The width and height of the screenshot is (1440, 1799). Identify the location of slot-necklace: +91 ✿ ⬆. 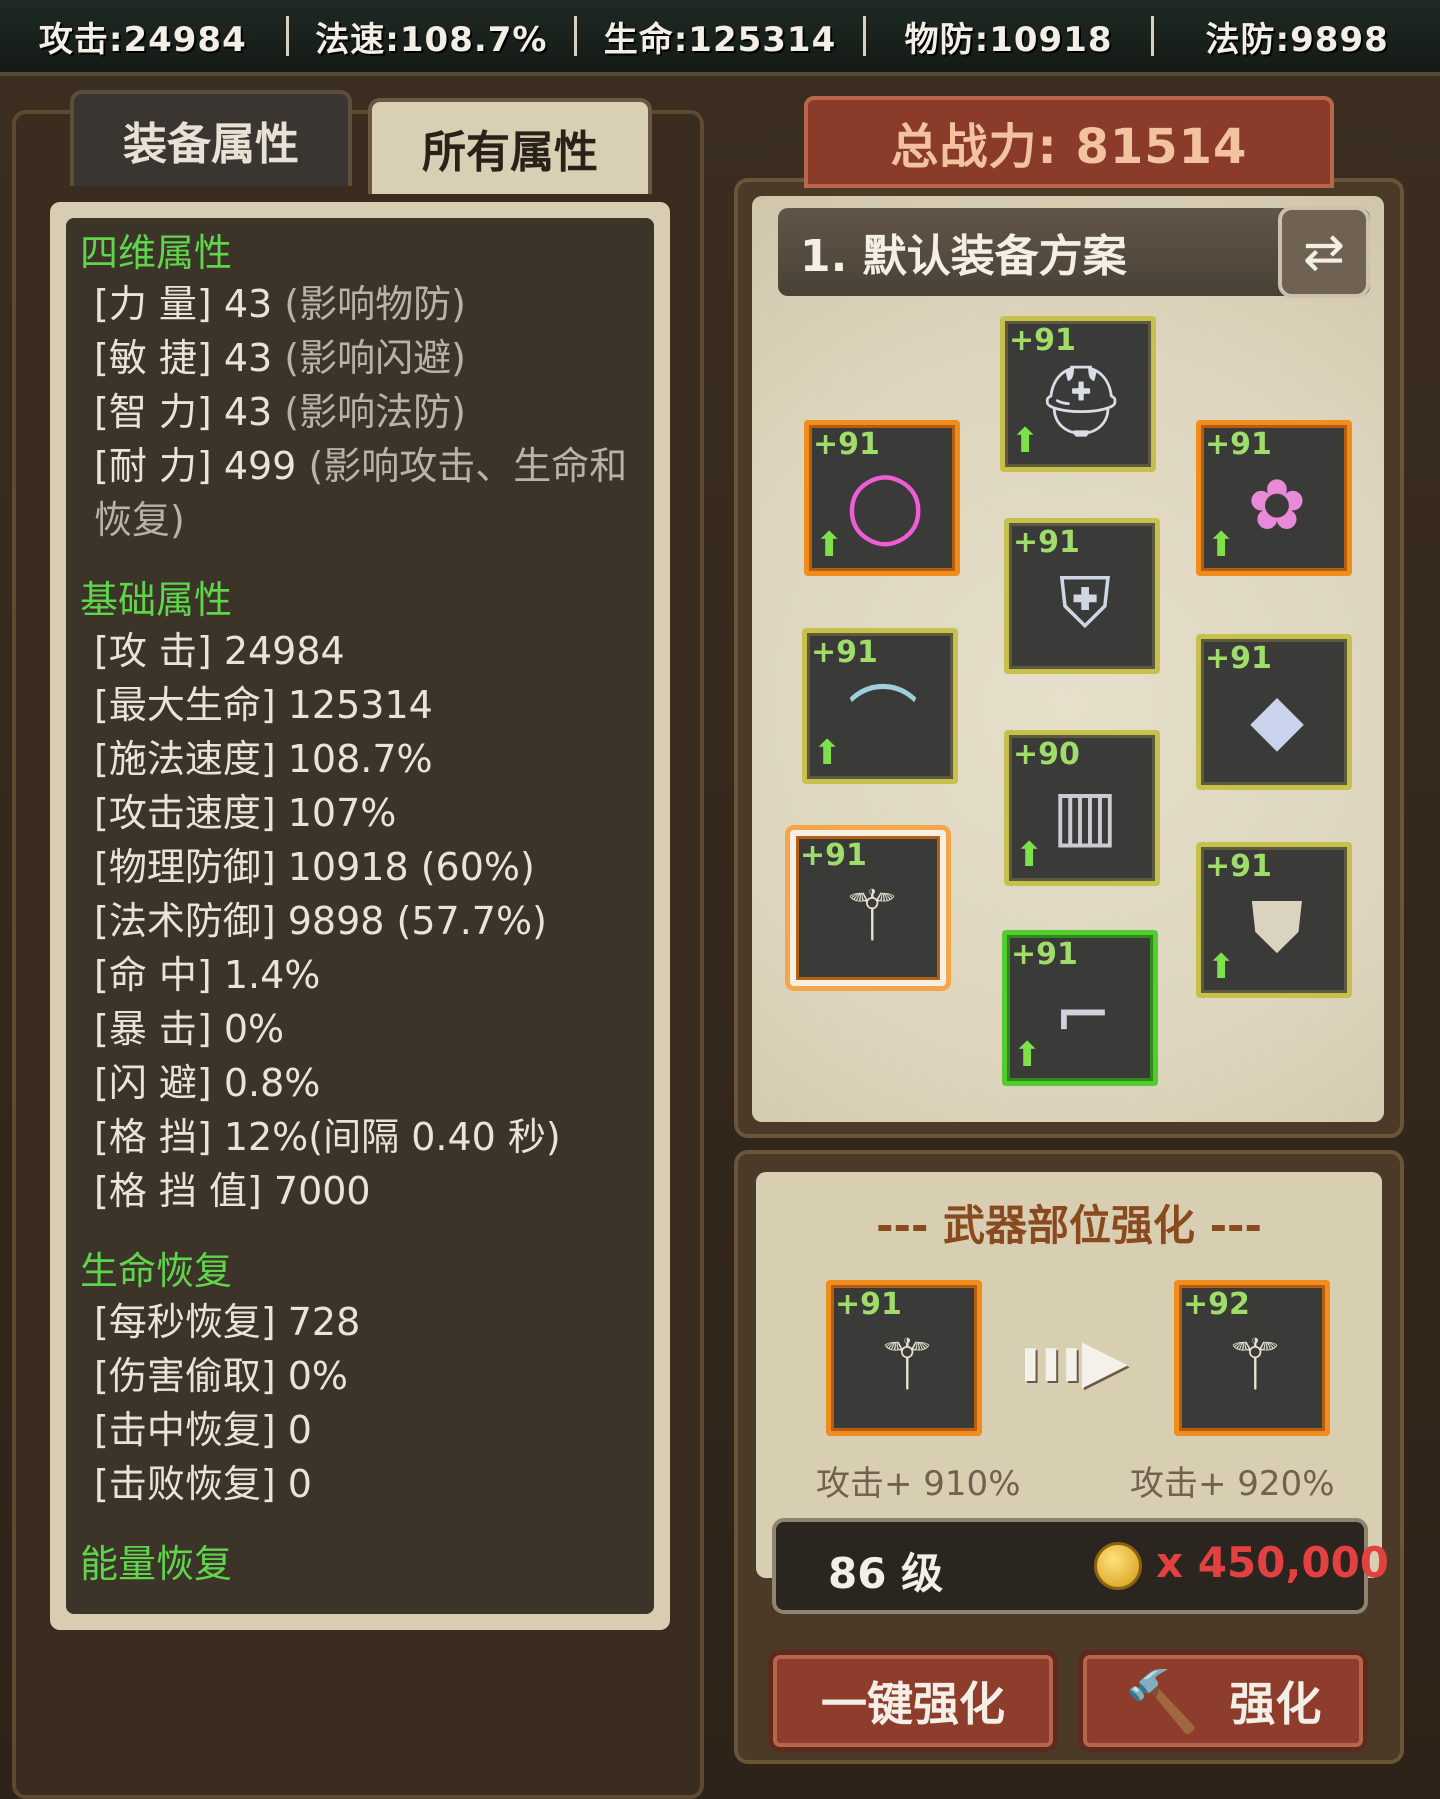
(1274, 498).